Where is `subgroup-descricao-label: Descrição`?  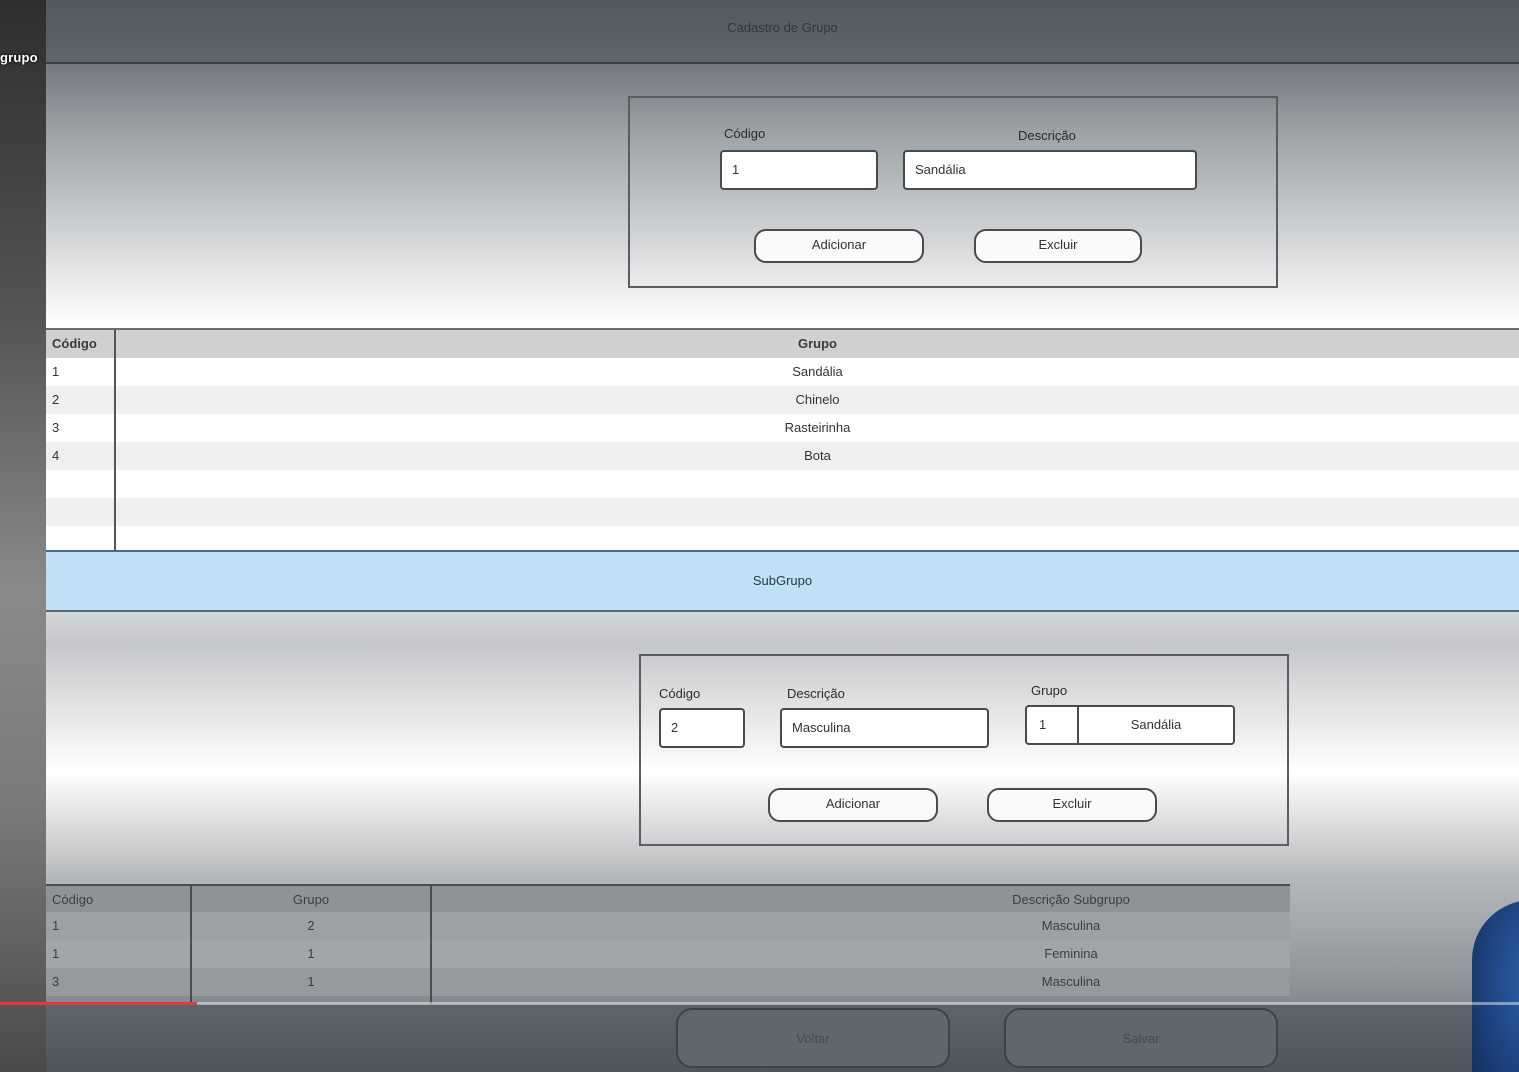 subgroup-descricao-label: Descrição is located at coordinates (816, 693).